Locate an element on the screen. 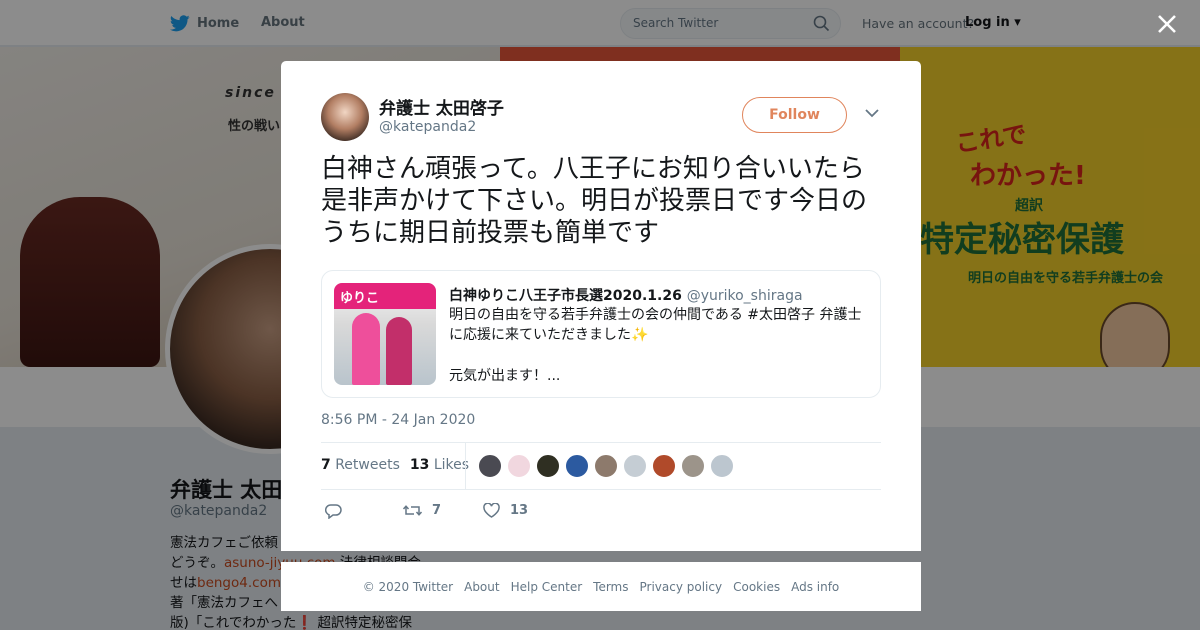 The height and width of the screenshot is (630, 1200). like-count: 13 is located at coordinates (519, 510).